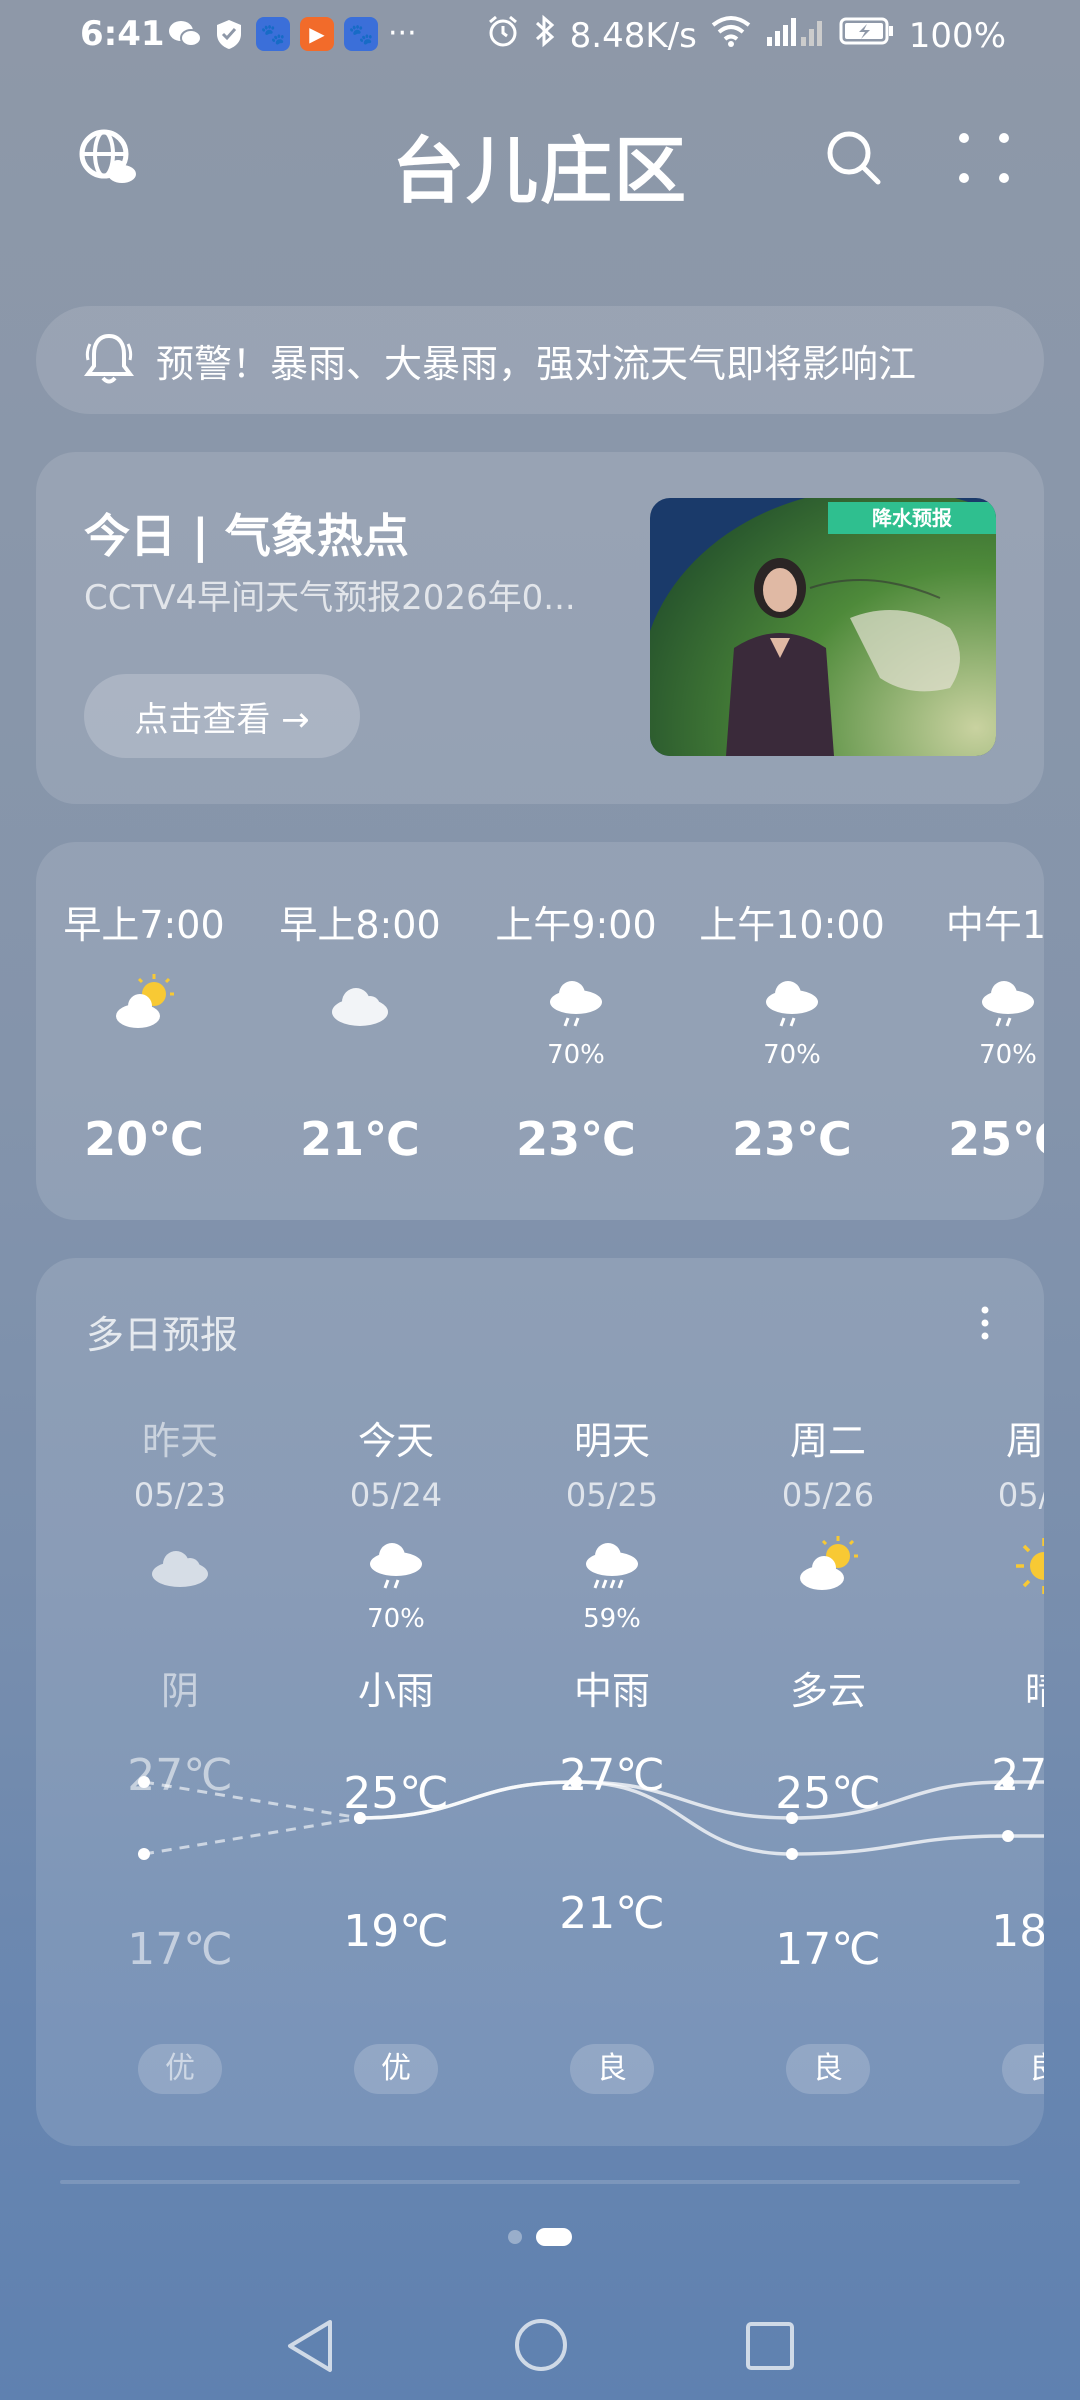 This screenshot has width=1080, height=2400. I want to click on day-precip: 59%, so click(612, 1619).